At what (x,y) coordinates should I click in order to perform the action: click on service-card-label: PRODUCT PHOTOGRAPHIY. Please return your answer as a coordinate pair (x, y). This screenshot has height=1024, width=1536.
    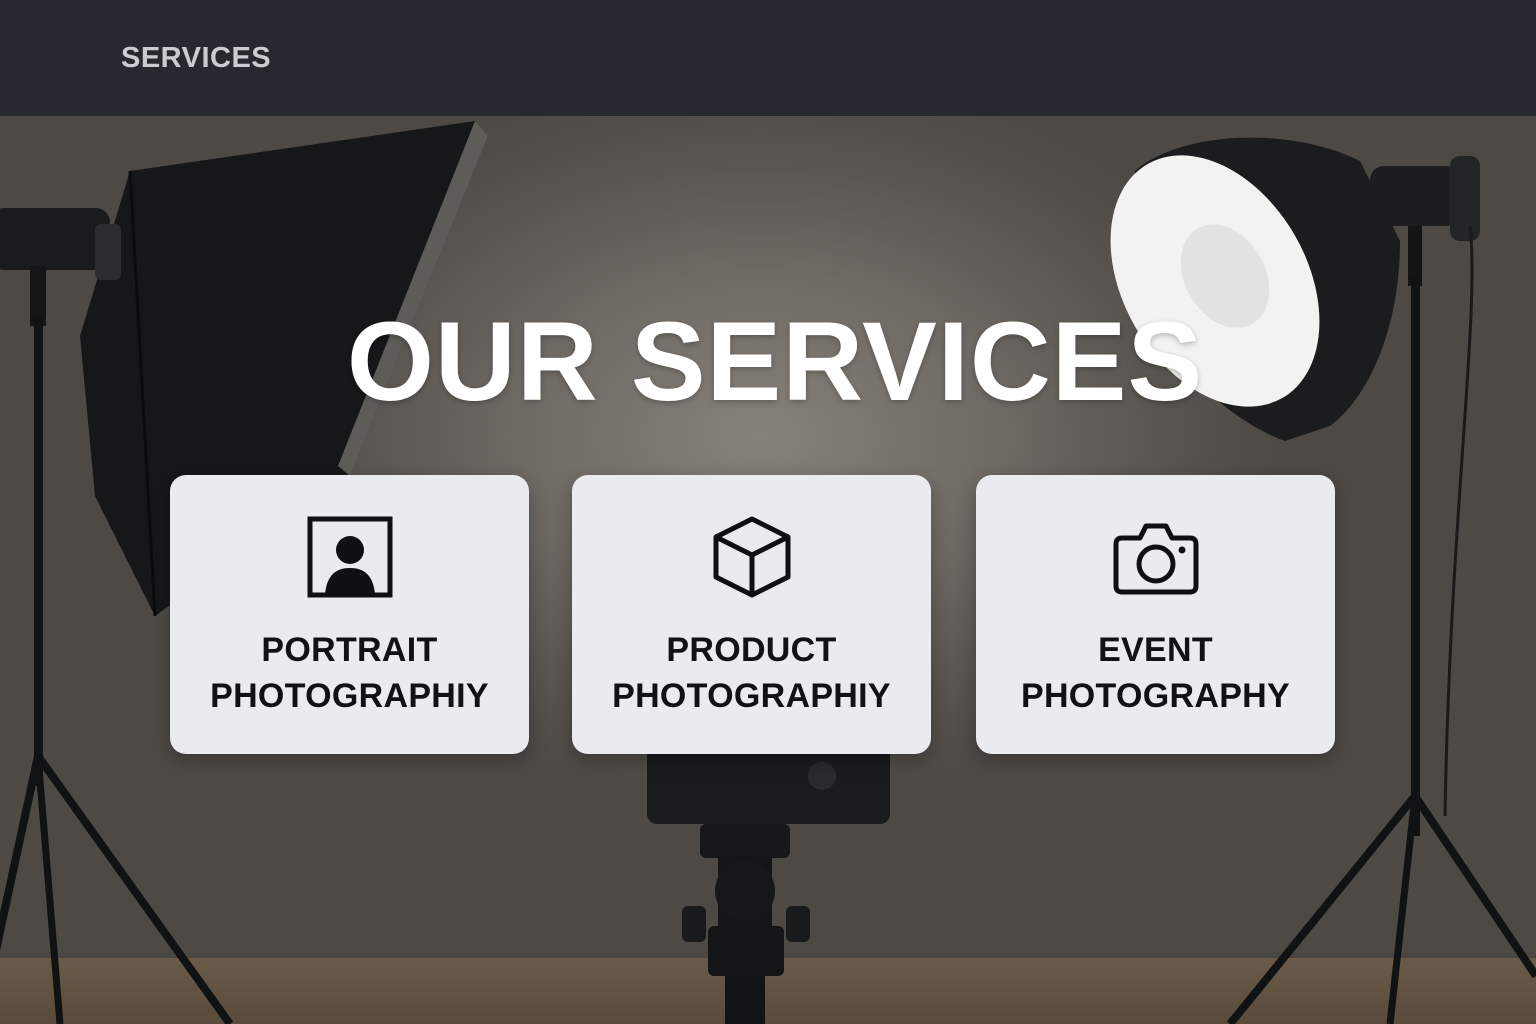
    Looking at the image, I should click on (751, 673).